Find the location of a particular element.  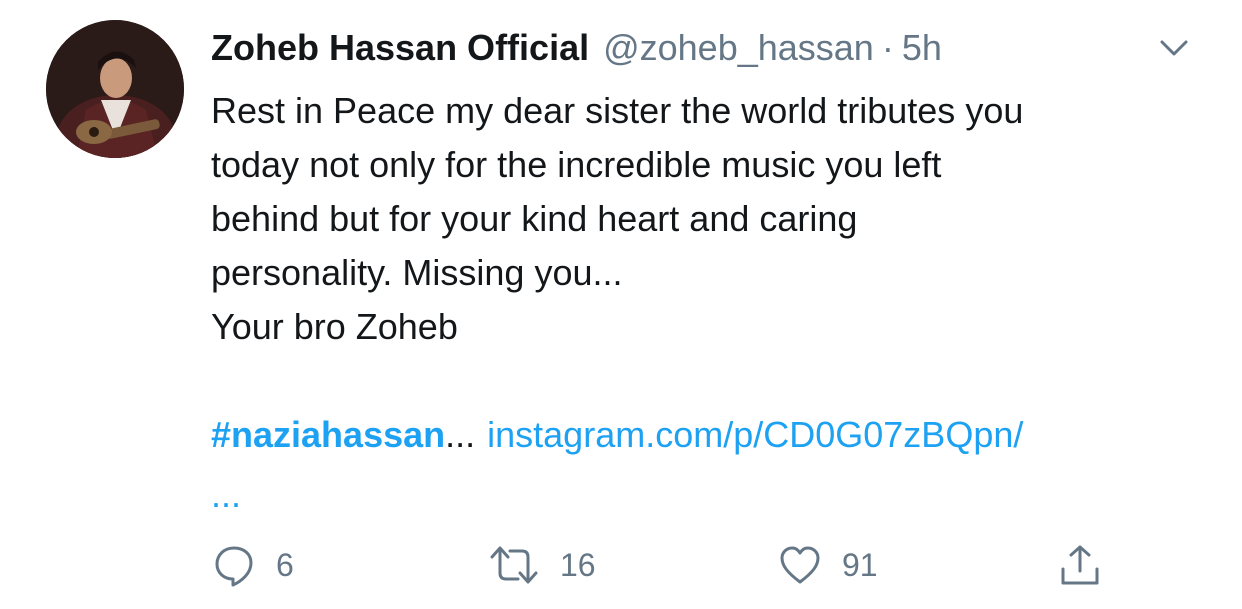

avatar-photo is located at coordinates (115, 89).